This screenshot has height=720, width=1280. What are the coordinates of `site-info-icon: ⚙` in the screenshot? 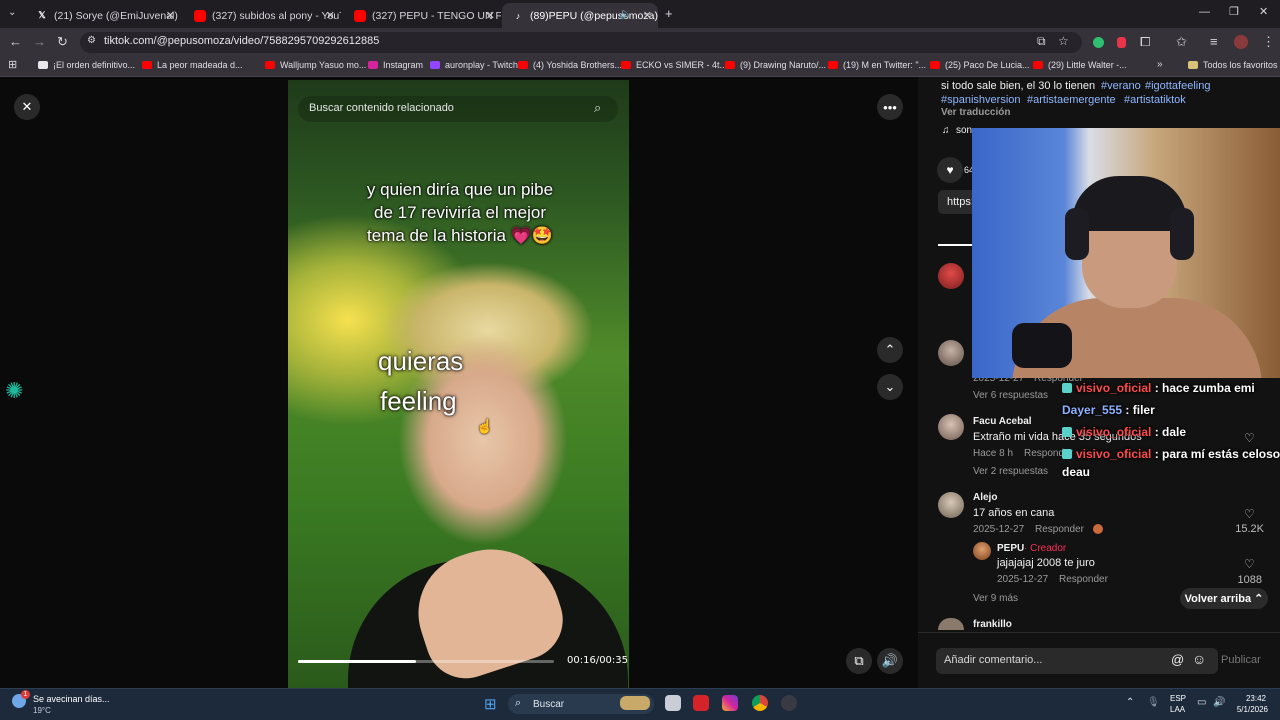 It's located at (91, 41).